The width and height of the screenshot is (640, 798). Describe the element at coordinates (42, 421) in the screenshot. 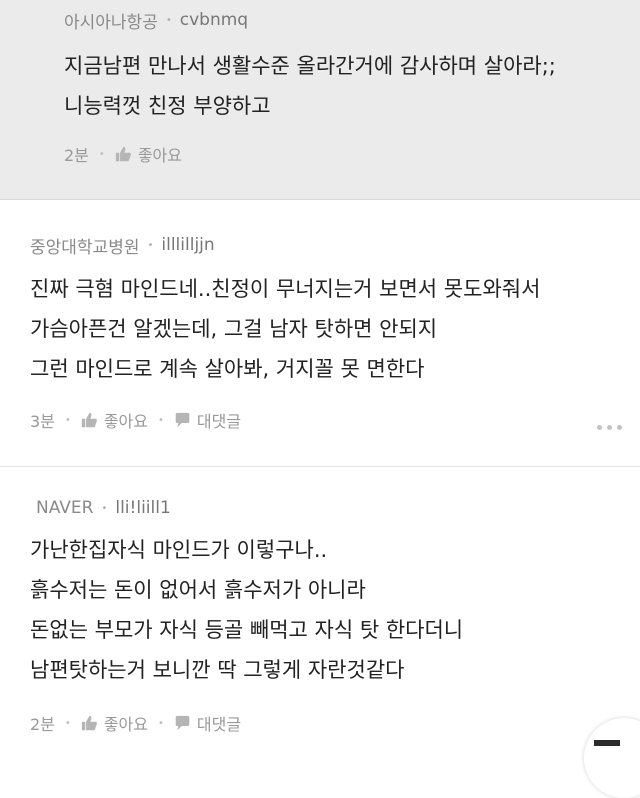

I see `comment-time: 3분` at that location.